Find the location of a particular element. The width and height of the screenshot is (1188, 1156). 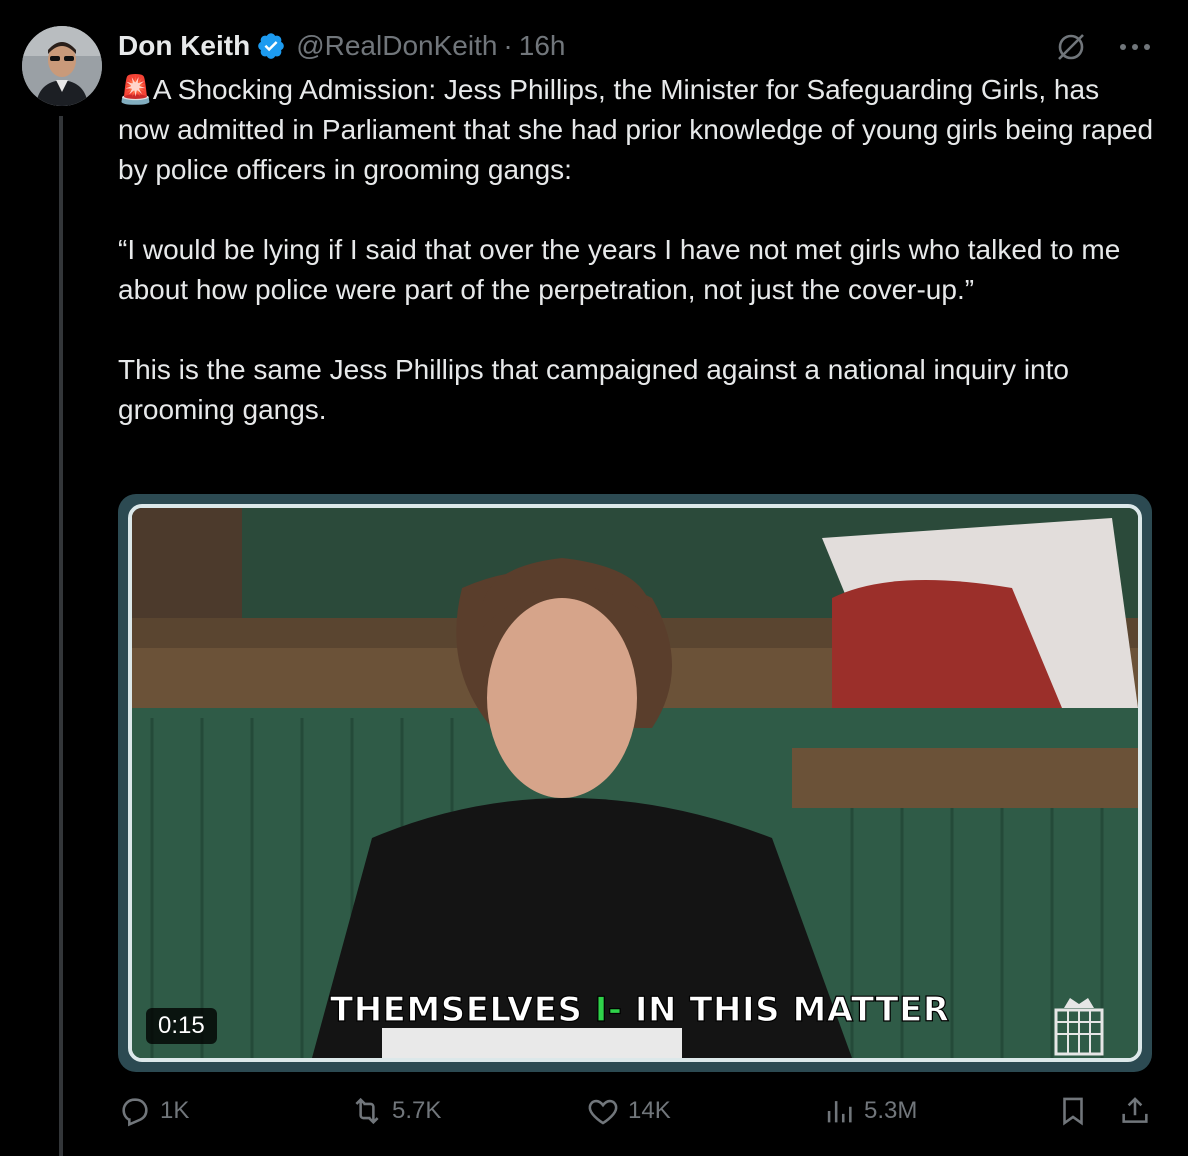

repost-icon is located at coordinates (367, 1111).